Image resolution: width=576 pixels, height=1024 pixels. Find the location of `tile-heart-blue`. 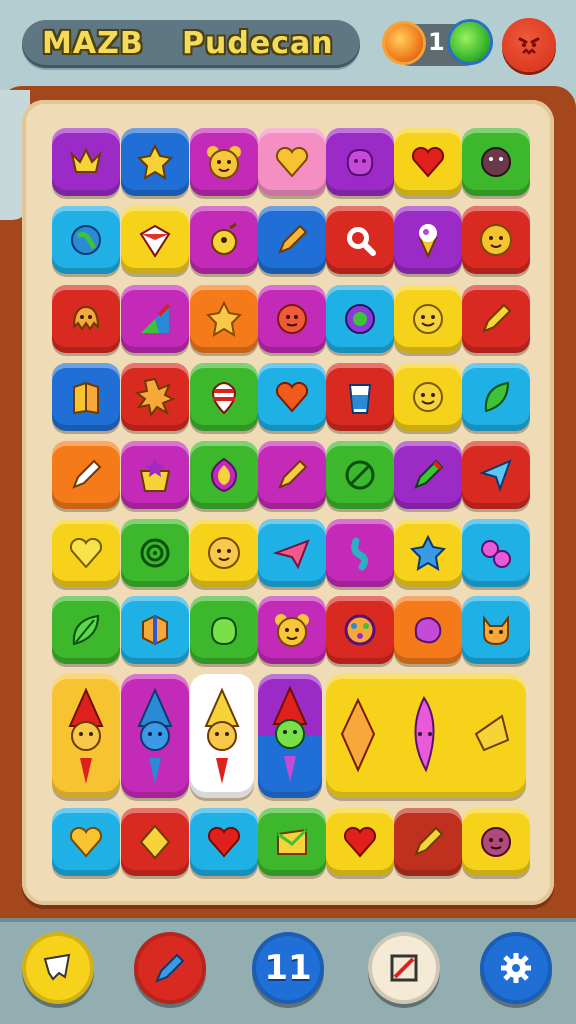

tile-heart-blue is located at coordinates (86, 842).